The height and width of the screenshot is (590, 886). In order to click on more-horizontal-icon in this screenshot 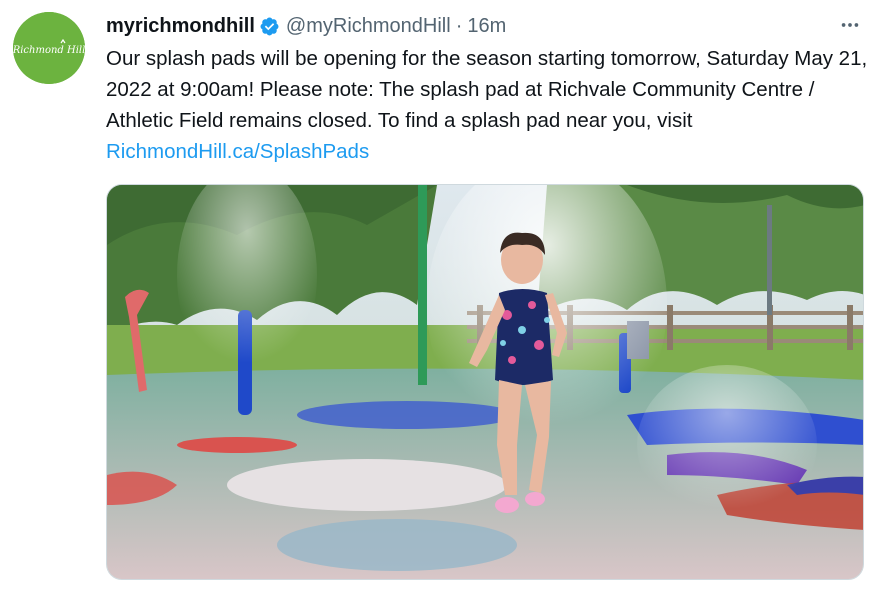, I will do `click(850, 25)`.